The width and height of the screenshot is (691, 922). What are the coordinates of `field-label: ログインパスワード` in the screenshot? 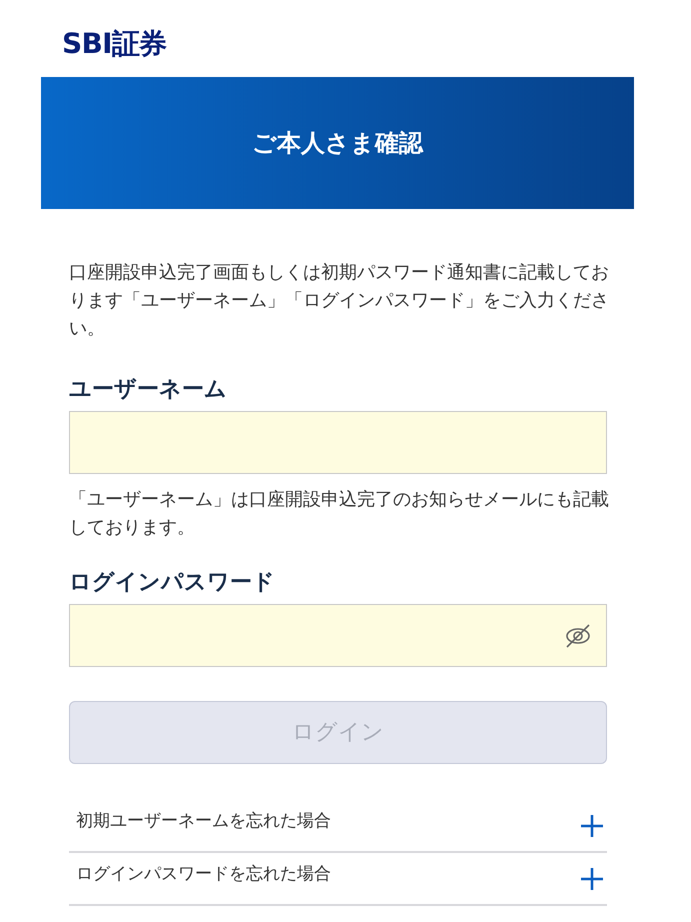 It's located at (172, 583).